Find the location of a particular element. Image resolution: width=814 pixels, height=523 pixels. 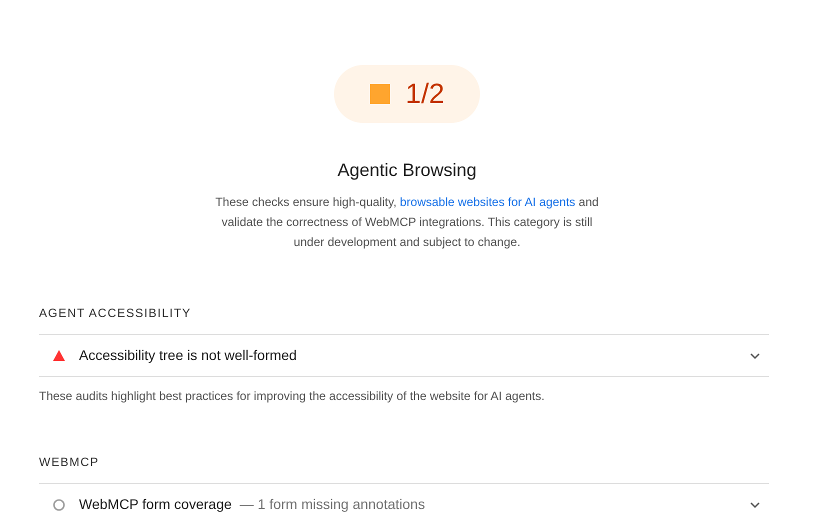

audit-row: Accessibility tree is not well-formed is located at coordinates (404, 356).